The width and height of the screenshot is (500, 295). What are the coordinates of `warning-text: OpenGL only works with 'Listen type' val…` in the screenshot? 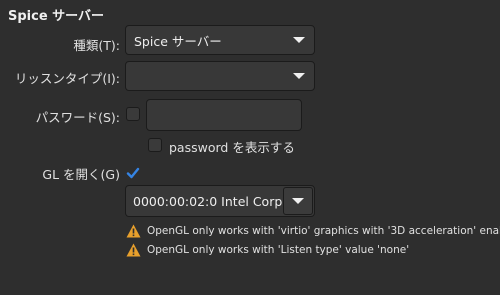 It's located at (278, 250).